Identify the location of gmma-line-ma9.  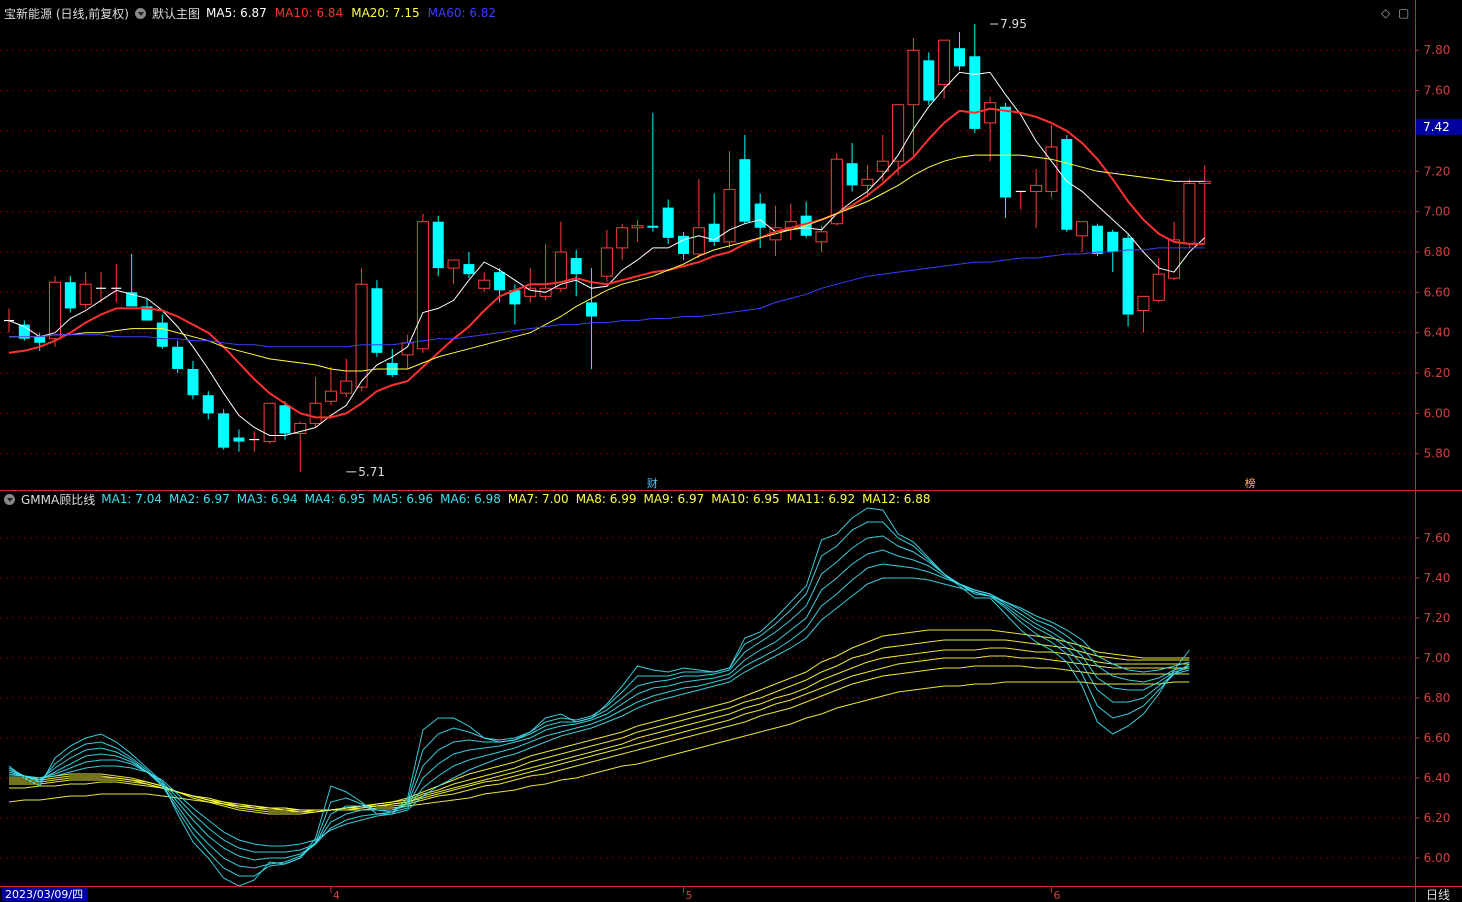
(599, 730).